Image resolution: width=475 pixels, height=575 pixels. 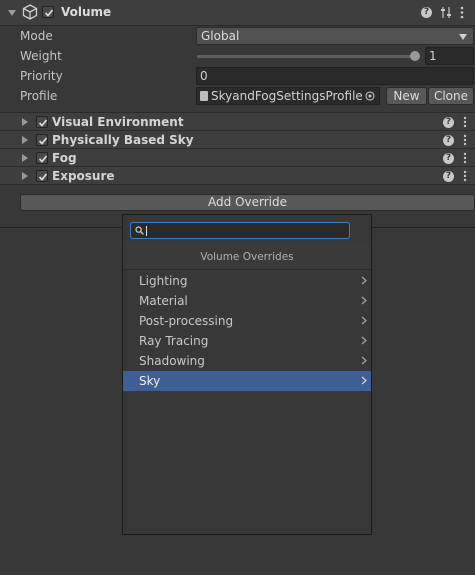 I want to click on mode-dropdown: Global, so click(x=335, y=36).